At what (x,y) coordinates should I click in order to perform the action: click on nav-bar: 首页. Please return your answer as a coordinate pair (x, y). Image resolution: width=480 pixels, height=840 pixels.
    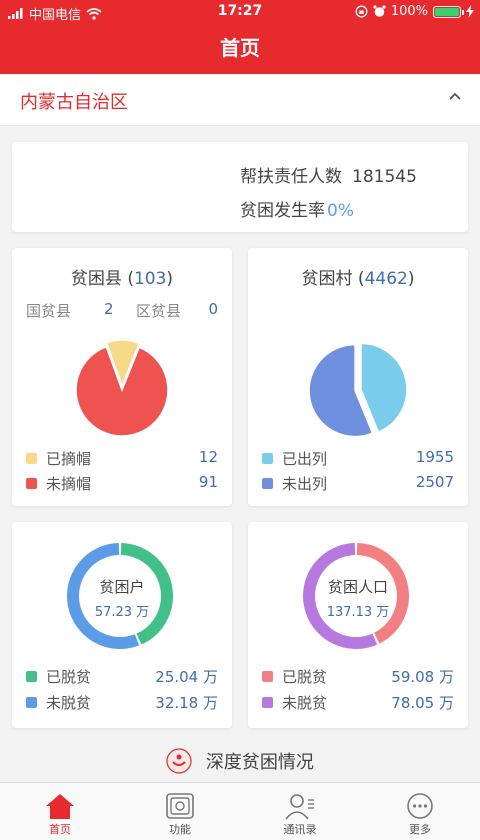
    Looking at the image, I should click on (240, 49).